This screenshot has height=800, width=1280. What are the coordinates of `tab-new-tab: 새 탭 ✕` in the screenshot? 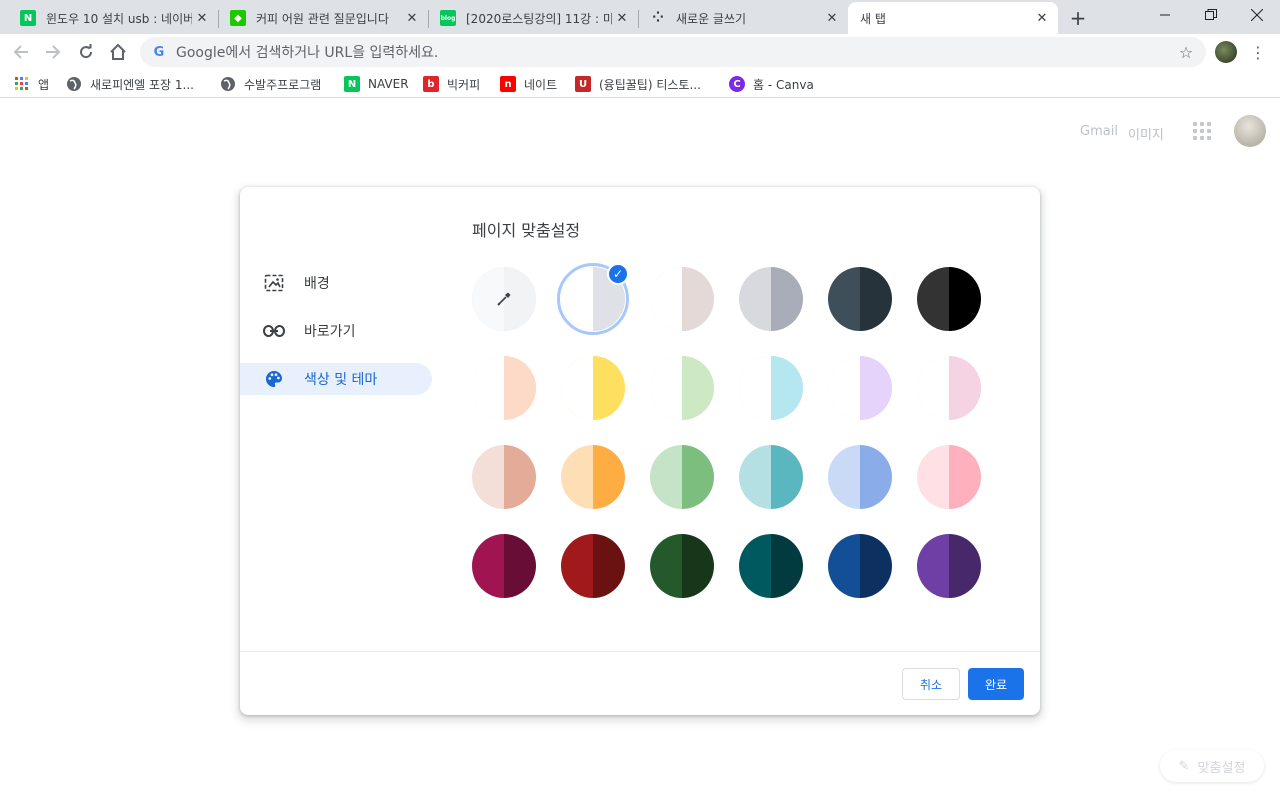 It's located at (953, 18).